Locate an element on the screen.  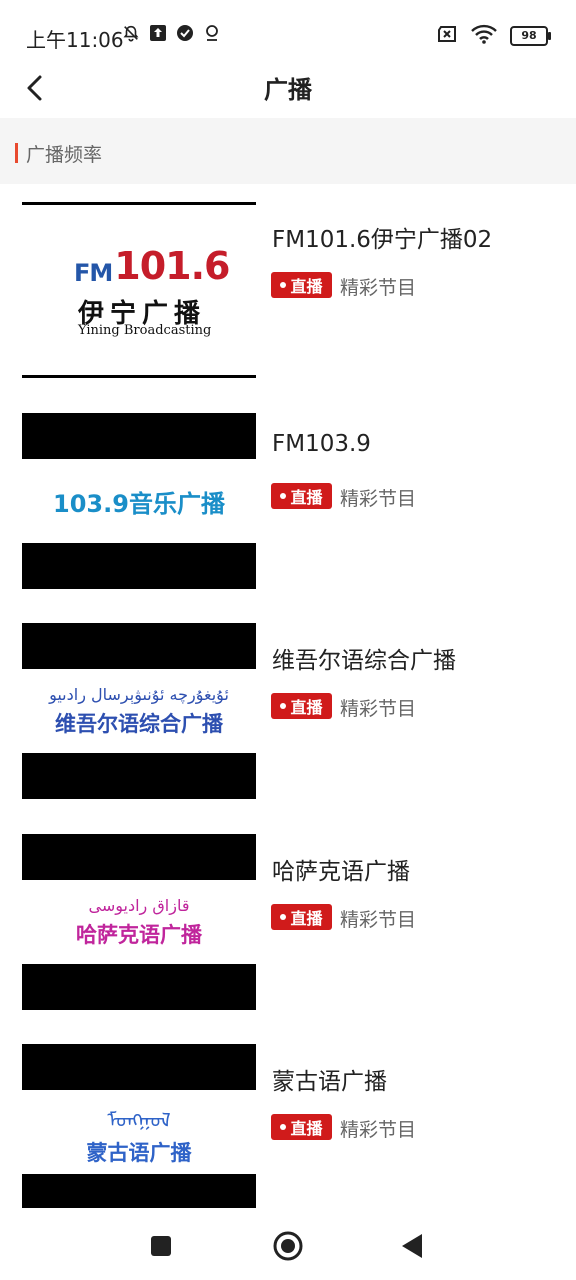
square-icon is located at coordinates (161, 1246).